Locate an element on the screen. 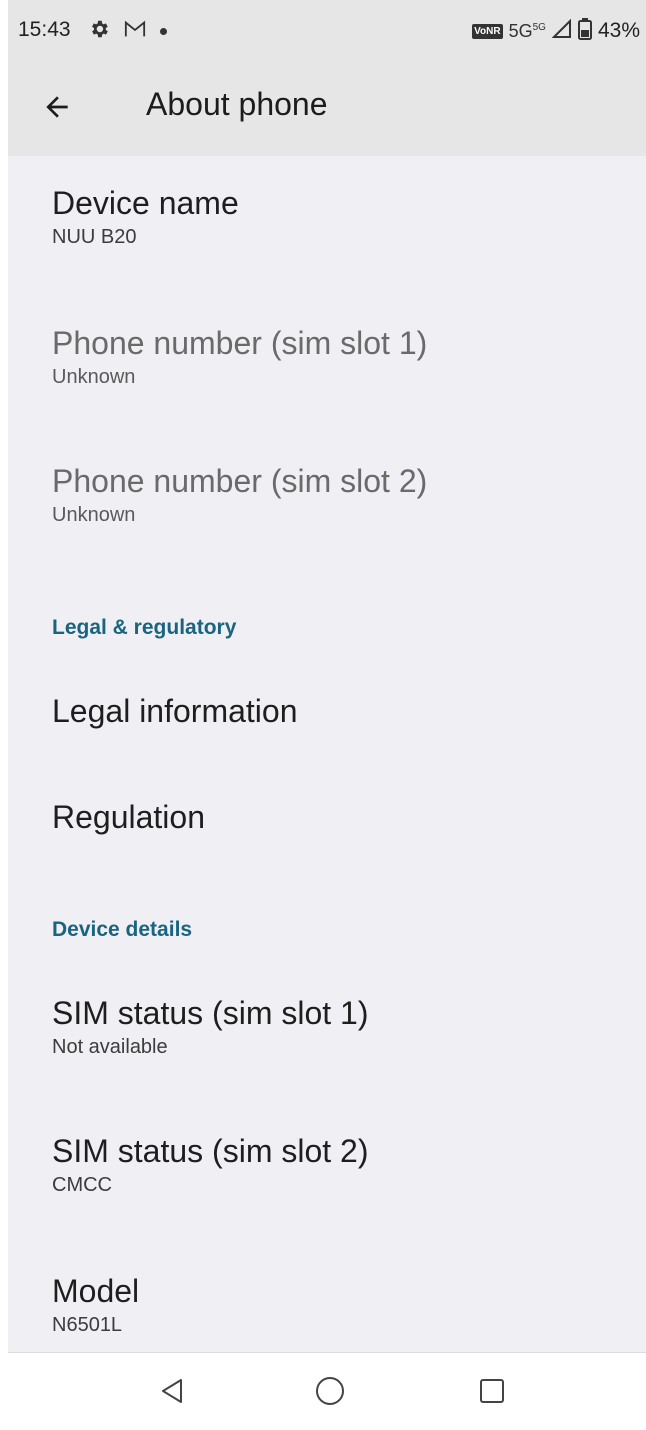  sim-status-sim1-summary: Not available is located at coordinates (110, 1047).